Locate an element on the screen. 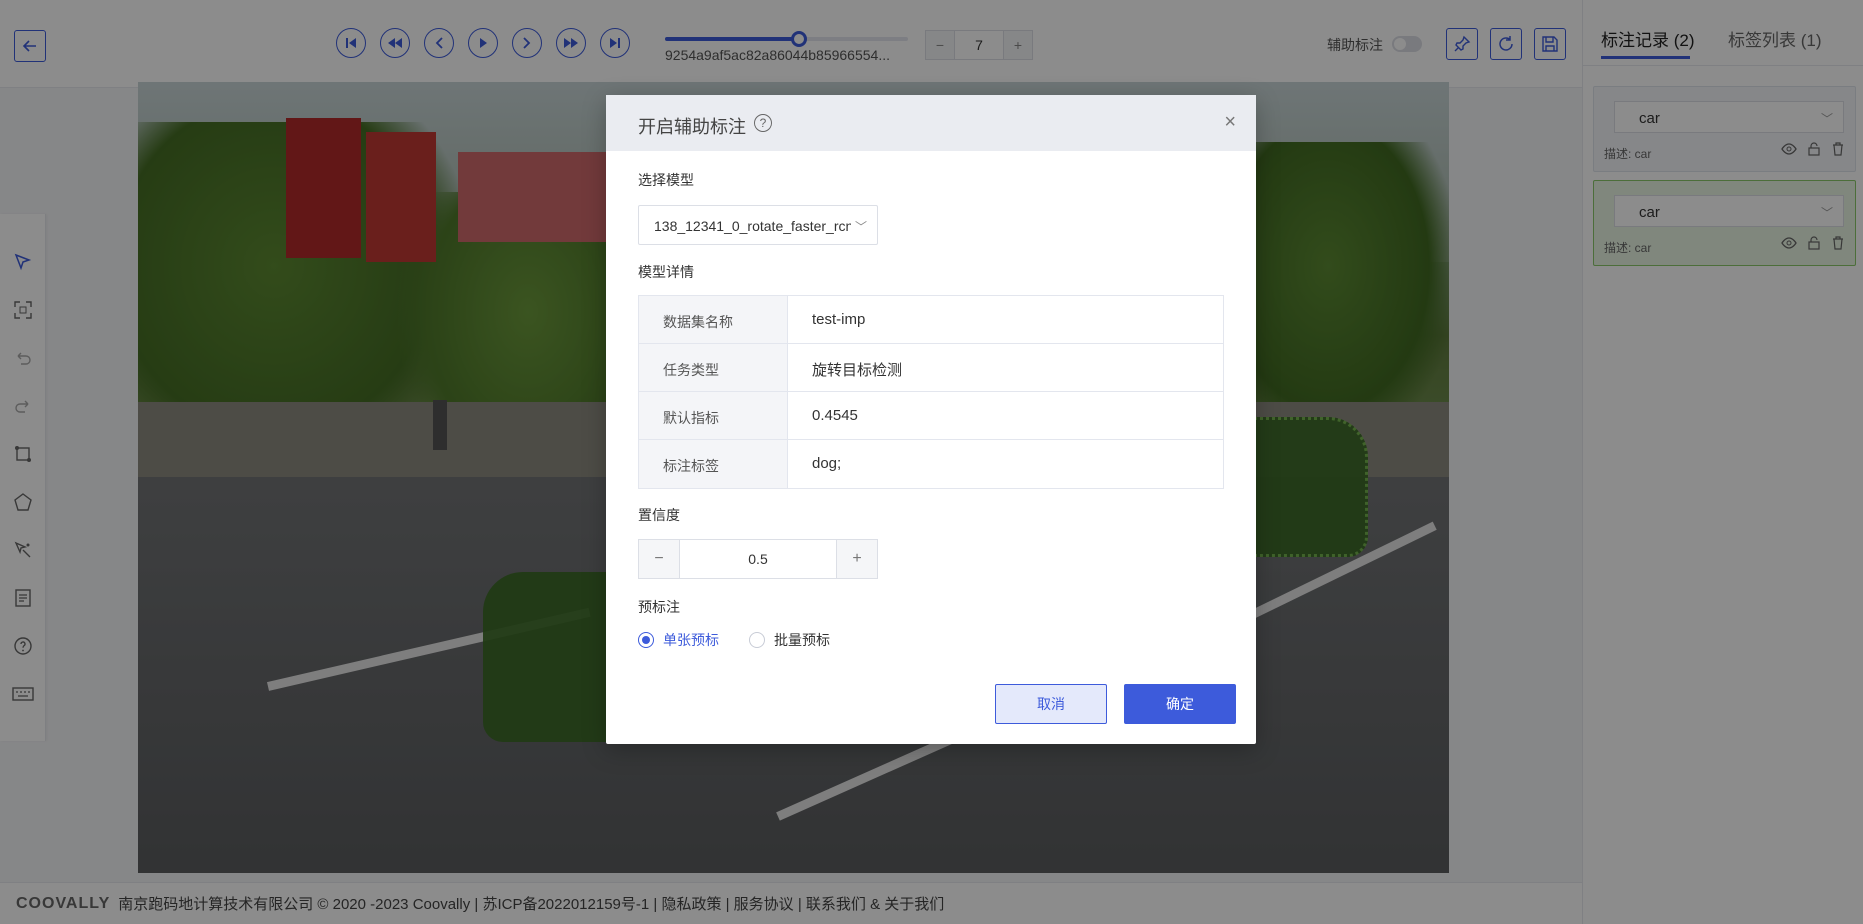 This screenshot has height=924, width=1863. pre-annotation-radio-group: 单张预标 批量预标 is located at coordinates (734, 640).